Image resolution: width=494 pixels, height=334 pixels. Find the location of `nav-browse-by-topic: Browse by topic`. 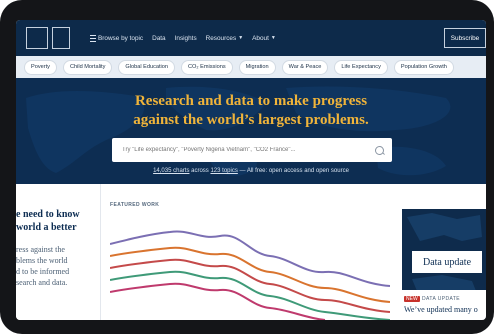

nav-browse-by-topic: Browse by topic is located at coordinates (117, 38).